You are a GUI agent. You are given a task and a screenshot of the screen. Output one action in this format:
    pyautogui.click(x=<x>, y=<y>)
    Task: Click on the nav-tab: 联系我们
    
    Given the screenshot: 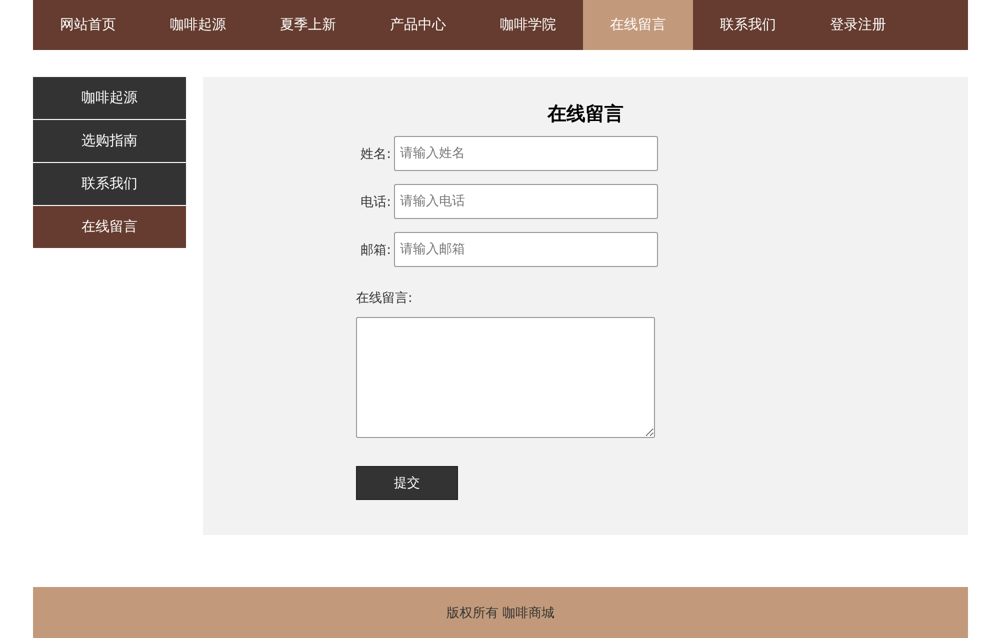 What is the action you would take?
    pyautogui.click(x=748, y=25)
    